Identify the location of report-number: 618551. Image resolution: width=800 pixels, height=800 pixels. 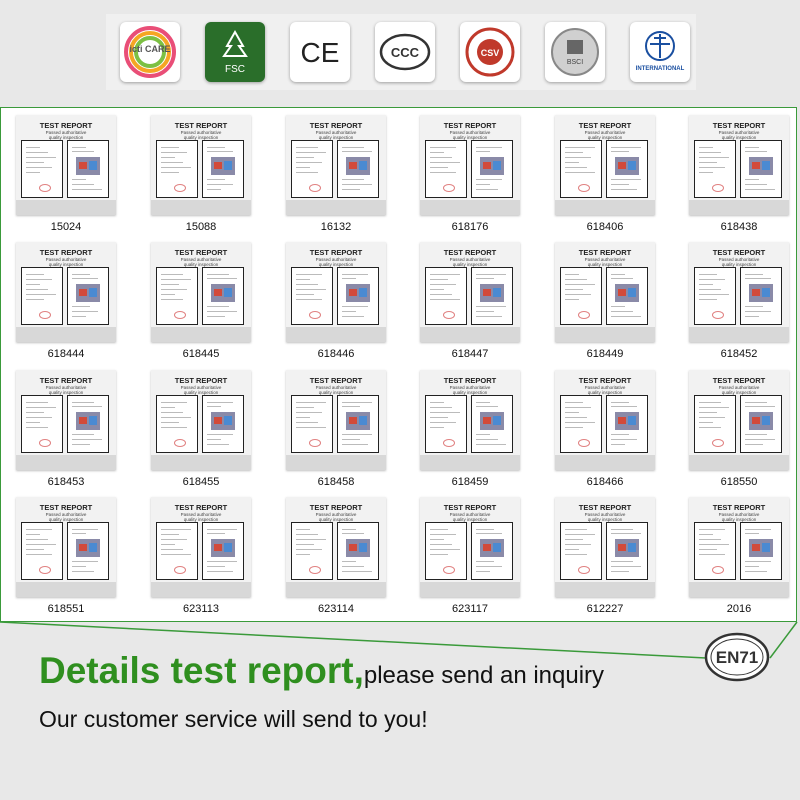
(66, 609).